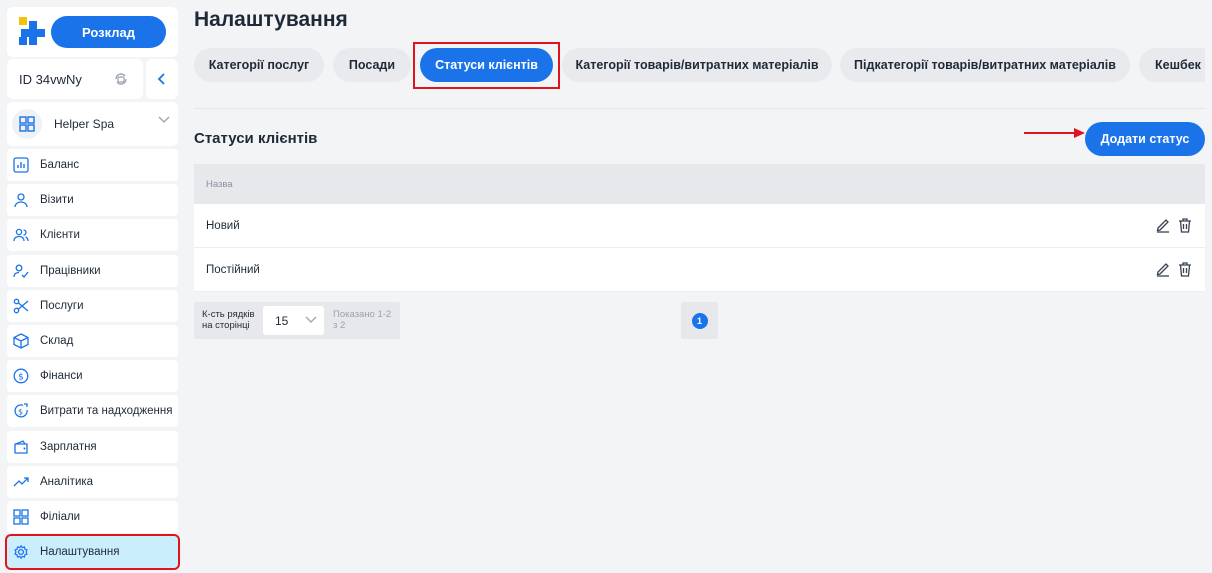 The width and height of the screenshot is (1212, 573). I want to click on sidebar-item-label: Працівники, so click(70, 270).